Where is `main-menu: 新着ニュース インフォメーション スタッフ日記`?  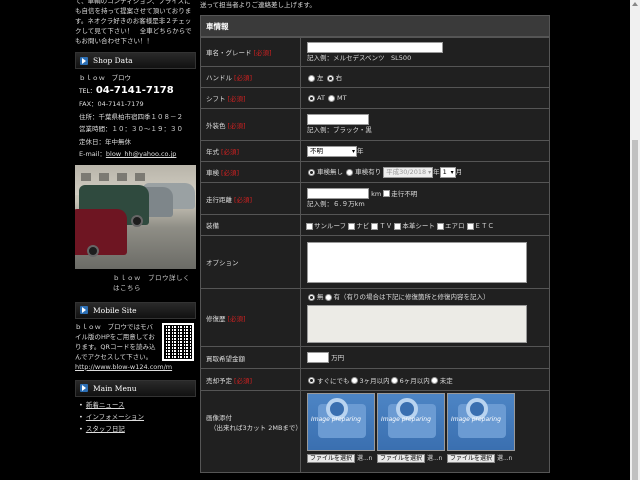
main-menu: 新着ニュース インフォメーション スタッフ日記 is located at coordinates (135, 417).